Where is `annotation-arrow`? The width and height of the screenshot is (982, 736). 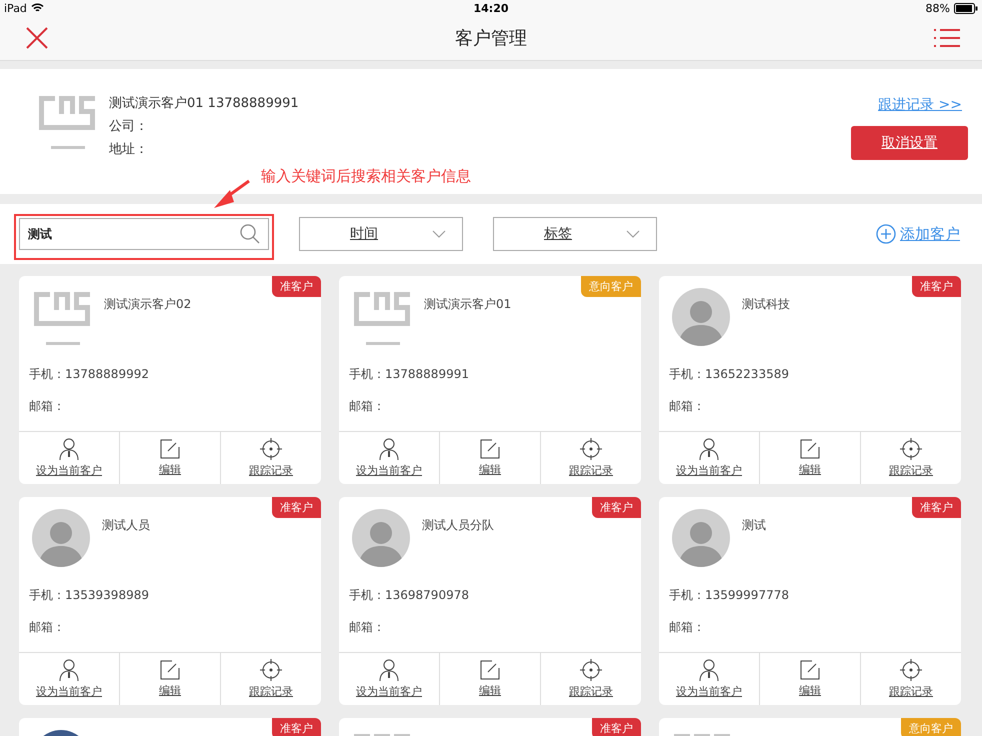
annotation-arrow is located at coordinates (232, 195).